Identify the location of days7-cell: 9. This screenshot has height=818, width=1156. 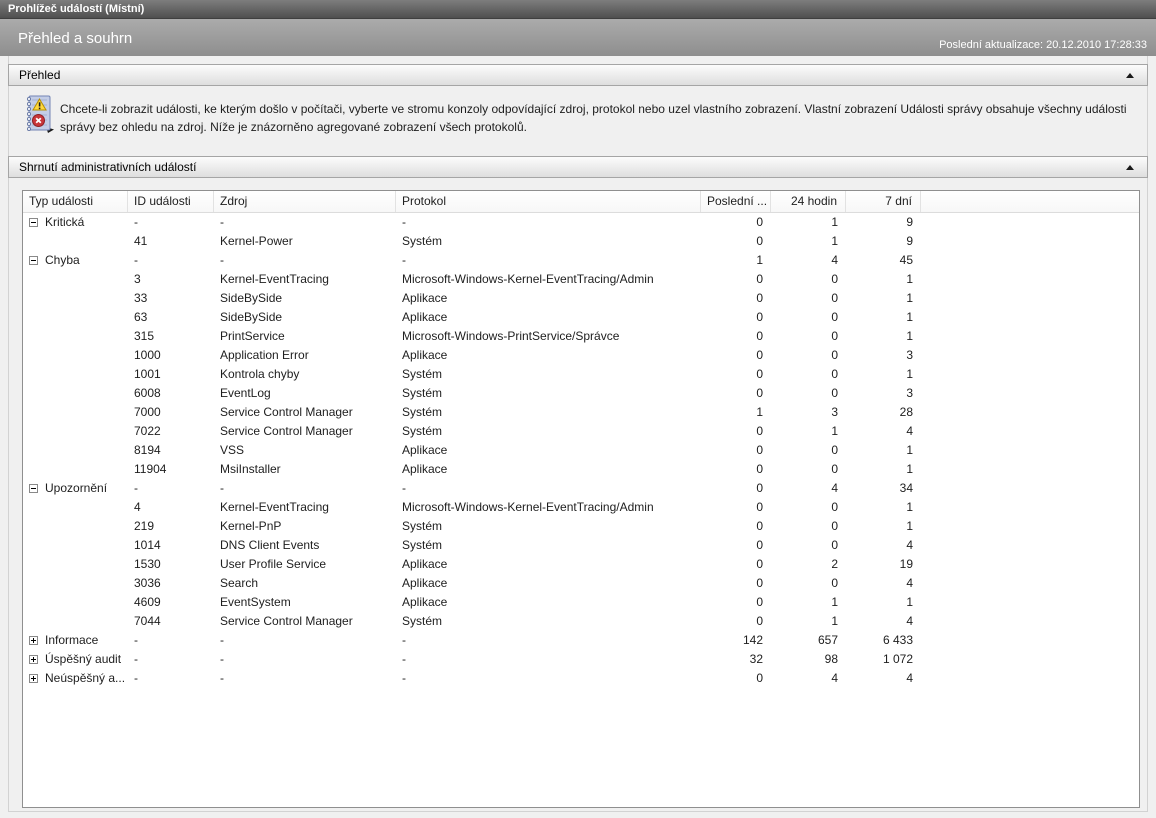
(909, 241).